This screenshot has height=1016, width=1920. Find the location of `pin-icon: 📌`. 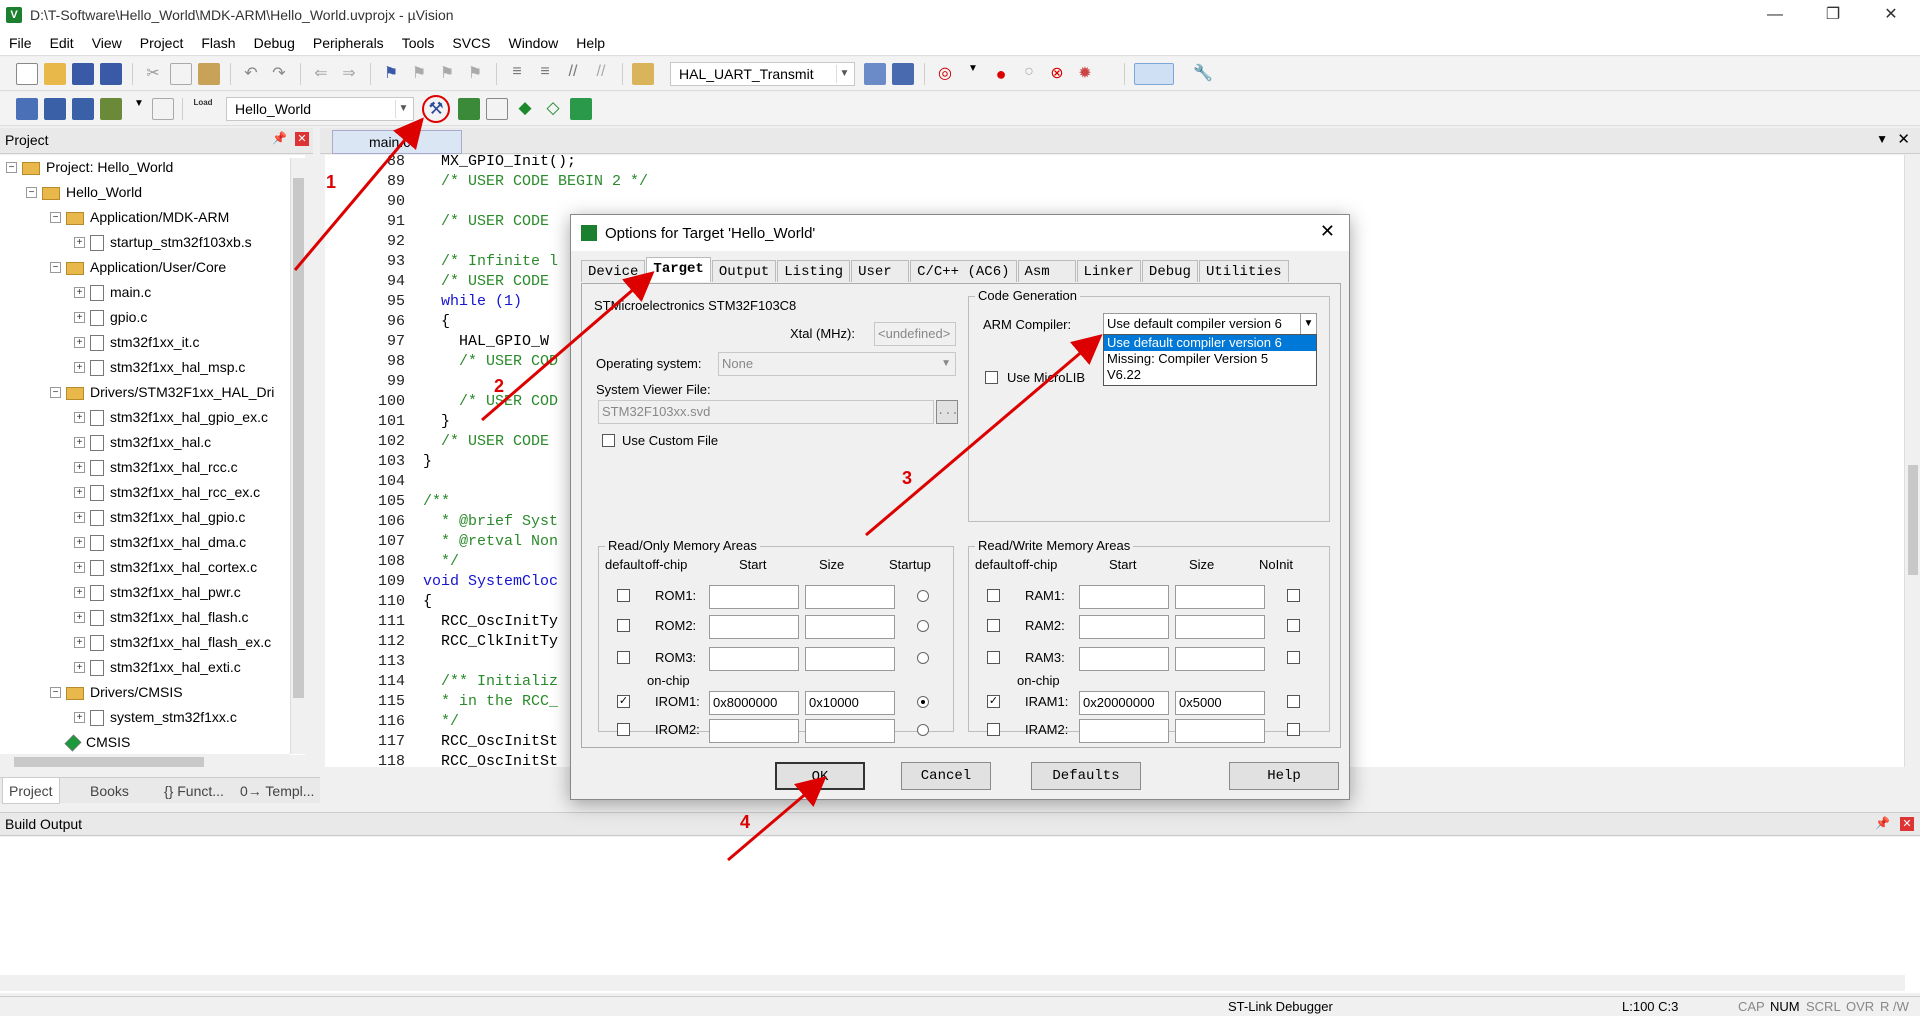

pin-icon: 📌 is located at coordinates (1882, 823).